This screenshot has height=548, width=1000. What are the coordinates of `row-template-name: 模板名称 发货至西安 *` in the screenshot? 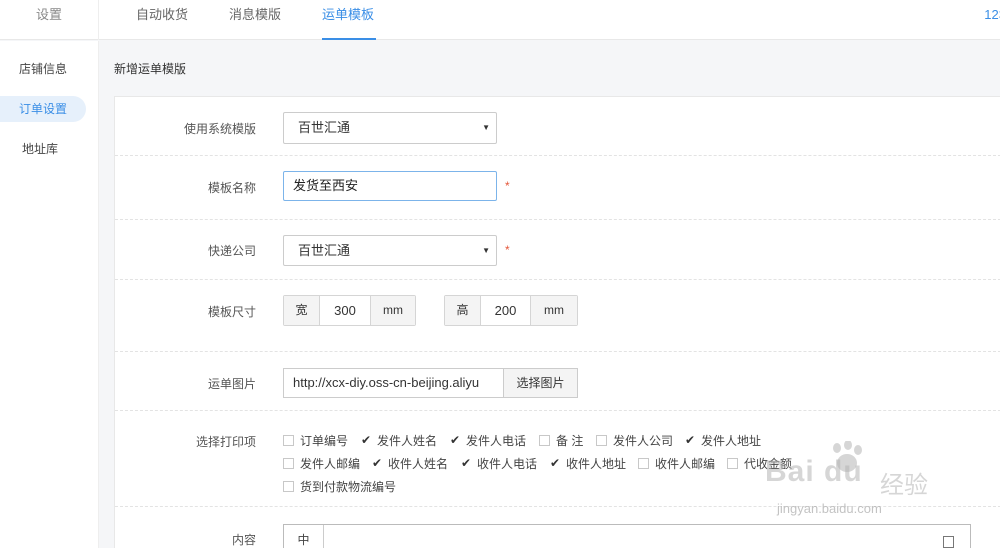 It's located at (557, 188).